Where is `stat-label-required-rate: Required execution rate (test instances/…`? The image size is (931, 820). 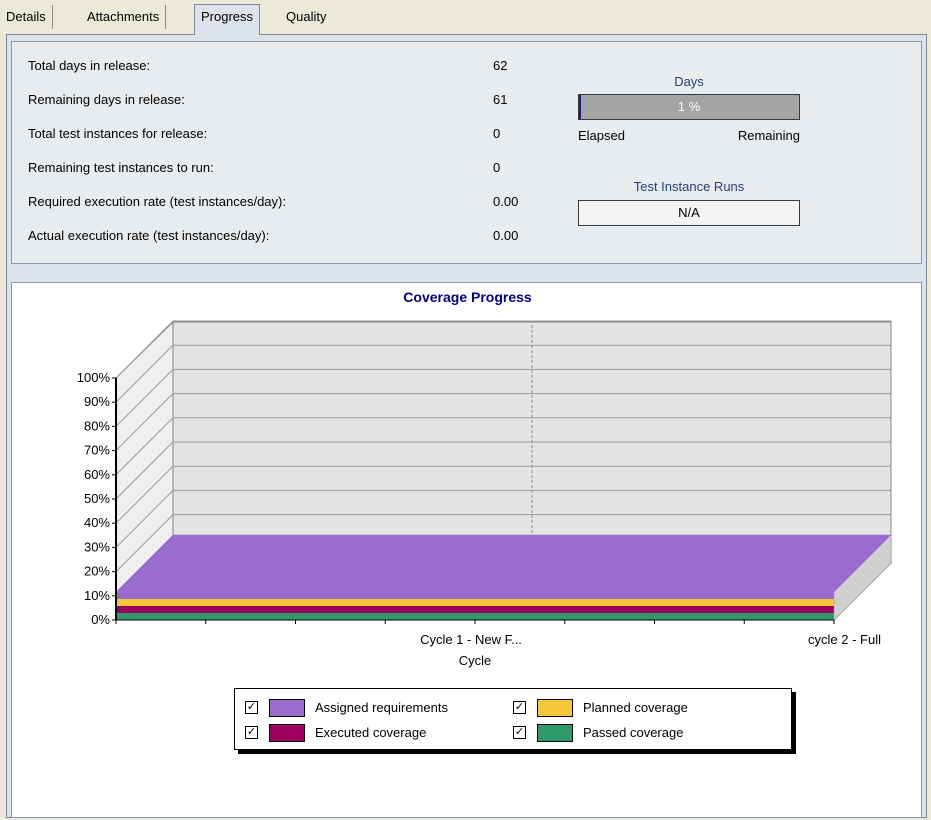
stat-label-required-rate: Required execution rate (test instances/… is located at coordinates (157, 201).